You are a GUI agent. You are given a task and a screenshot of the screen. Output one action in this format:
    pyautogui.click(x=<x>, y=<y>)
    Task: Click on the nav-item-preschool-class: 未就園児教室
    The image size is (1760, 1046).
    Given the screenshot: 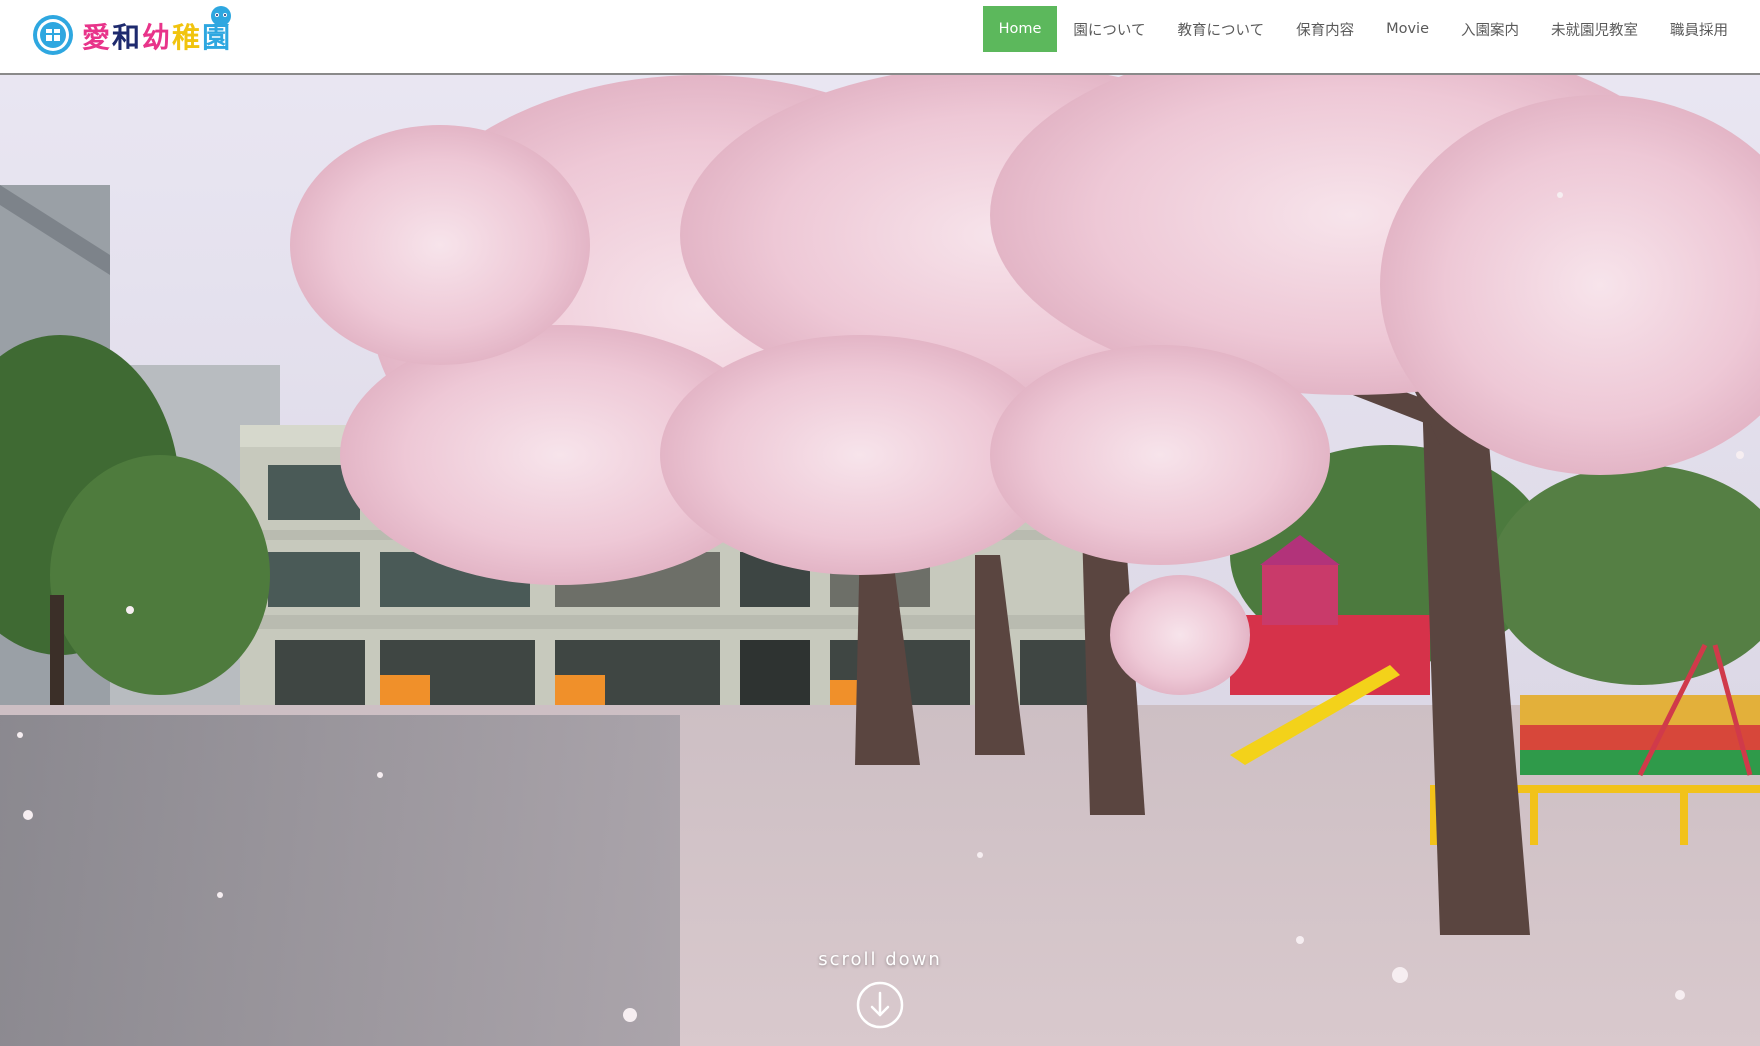 What is the action you would take?
    pyautogui.click(x=1594, y=29)
    